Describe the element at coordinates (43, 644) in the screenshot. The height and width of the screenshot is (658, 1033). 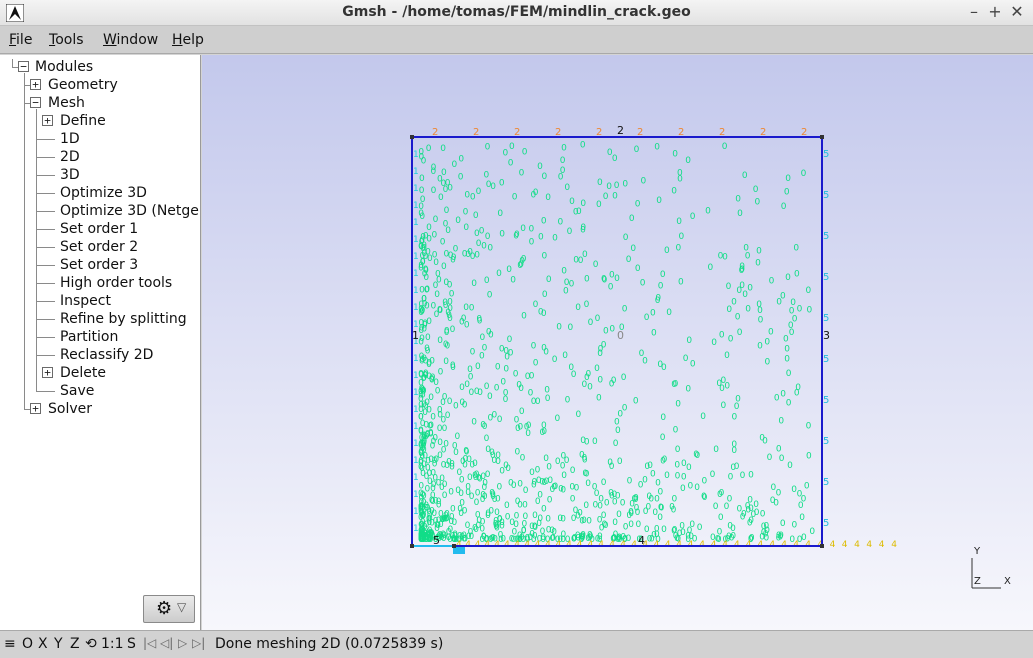
I see `view-x-button: X` at that location.